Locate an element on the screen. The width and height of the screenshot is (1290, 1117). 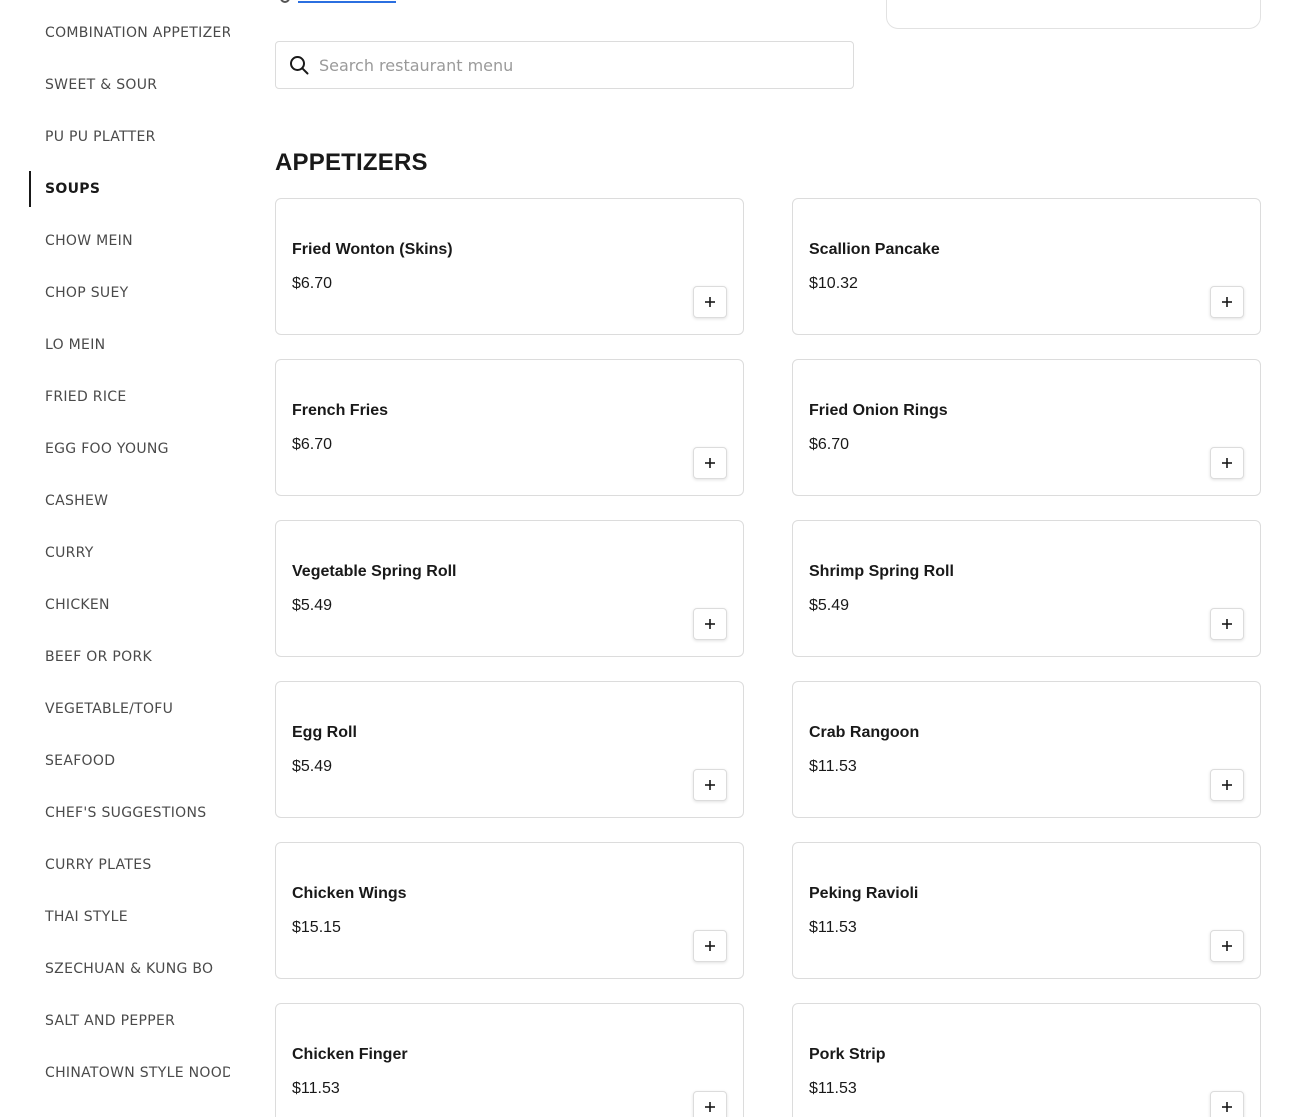
menu-item-card: Pork Strip $11.53 is located at coordinates (1026, 1060).